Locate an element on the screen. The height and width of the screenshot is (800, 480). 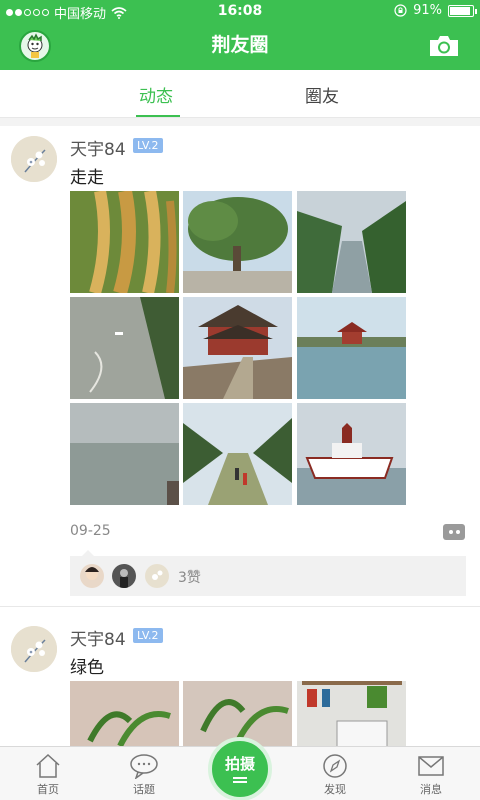
tab-friends: 圈友 is located at coordinates (322, 94).